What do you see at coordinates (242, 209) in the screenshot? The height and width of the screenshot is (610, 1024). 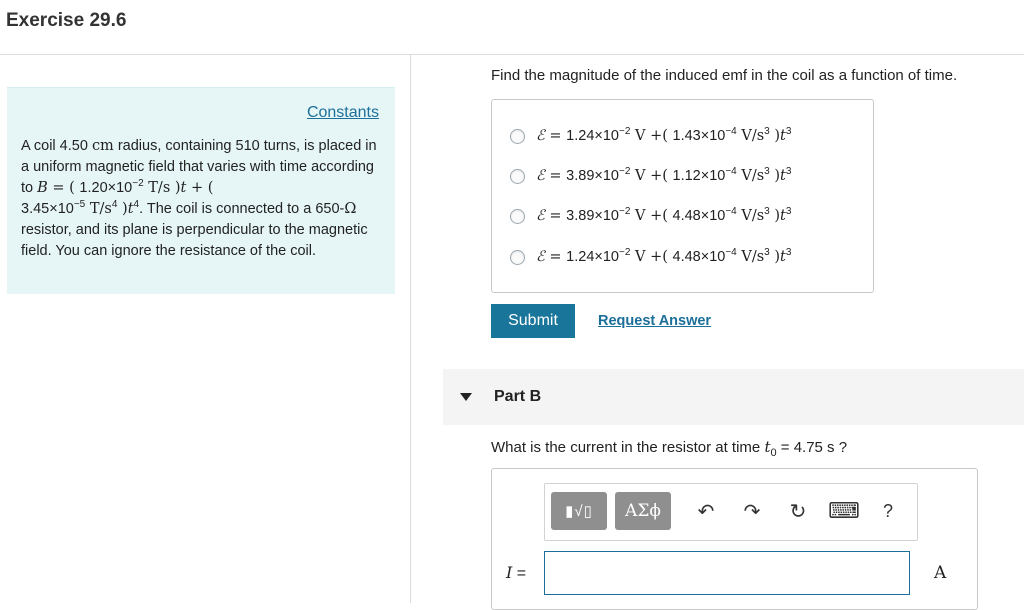 I see `problem-text-part: . The coil is connected to a 650-` at bounding box center [242, 209].